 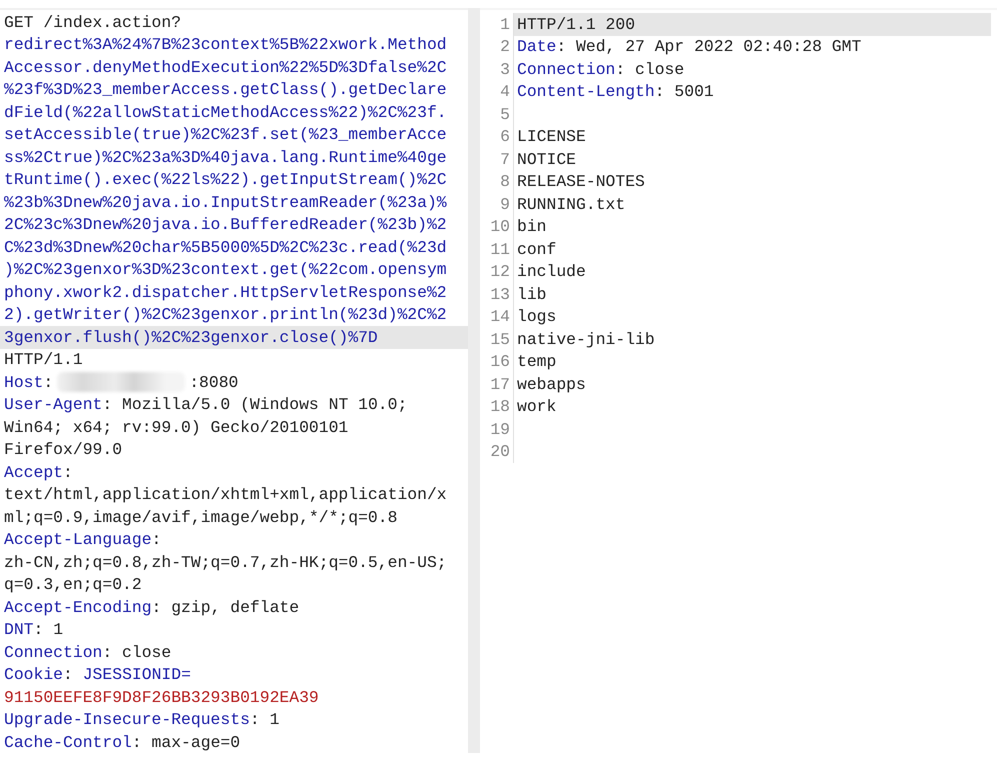 I want to click on header-name: User-Agent, so click(x=53, y=404).